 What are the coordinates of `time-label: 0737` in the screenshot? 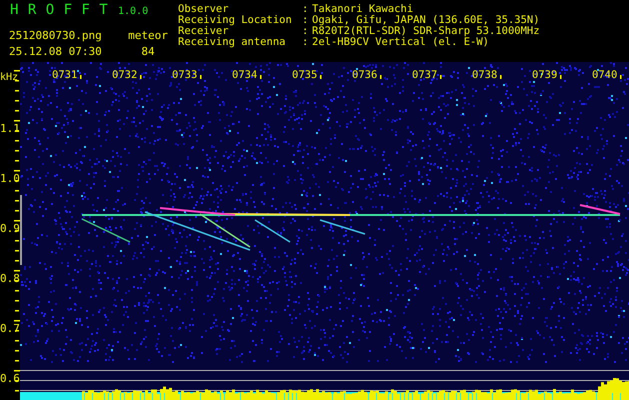 It's located at (425, 75).